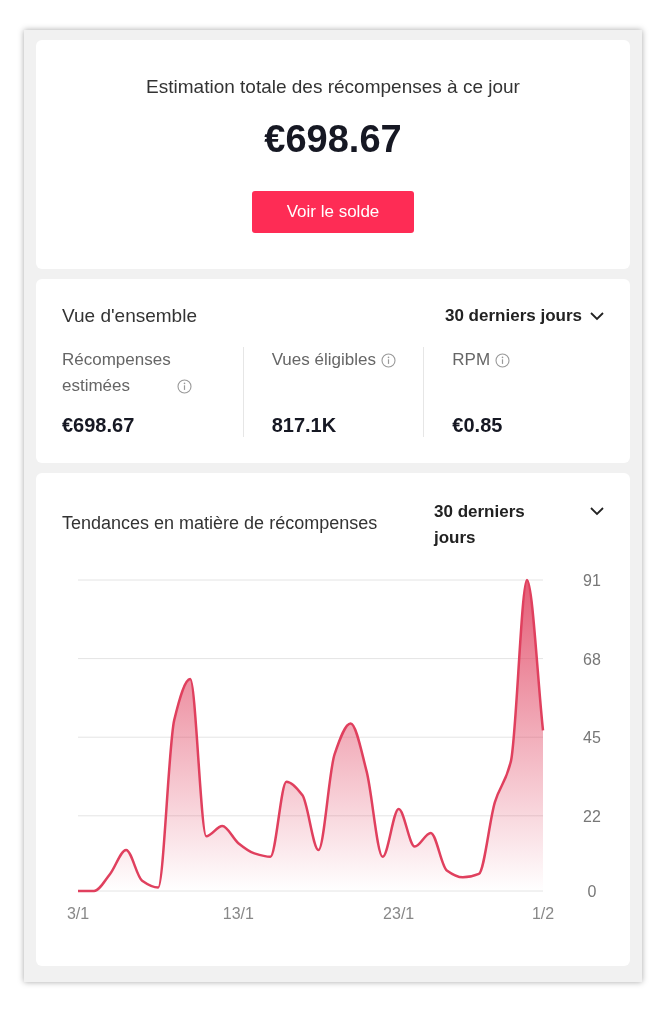 Image resolution: width=666 pixels, height=1024 pixels. Describe the element at coordinates (399, 913) in the screenshot. I see `x-axis-label: 23/1` at that location.